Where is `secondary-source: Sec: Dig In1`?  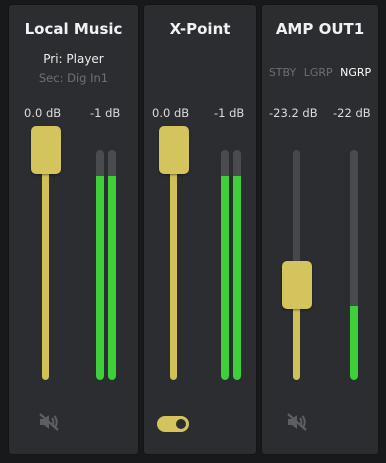 secondary-source: Sec: Dig In1 is located at coordinates (73, 78).